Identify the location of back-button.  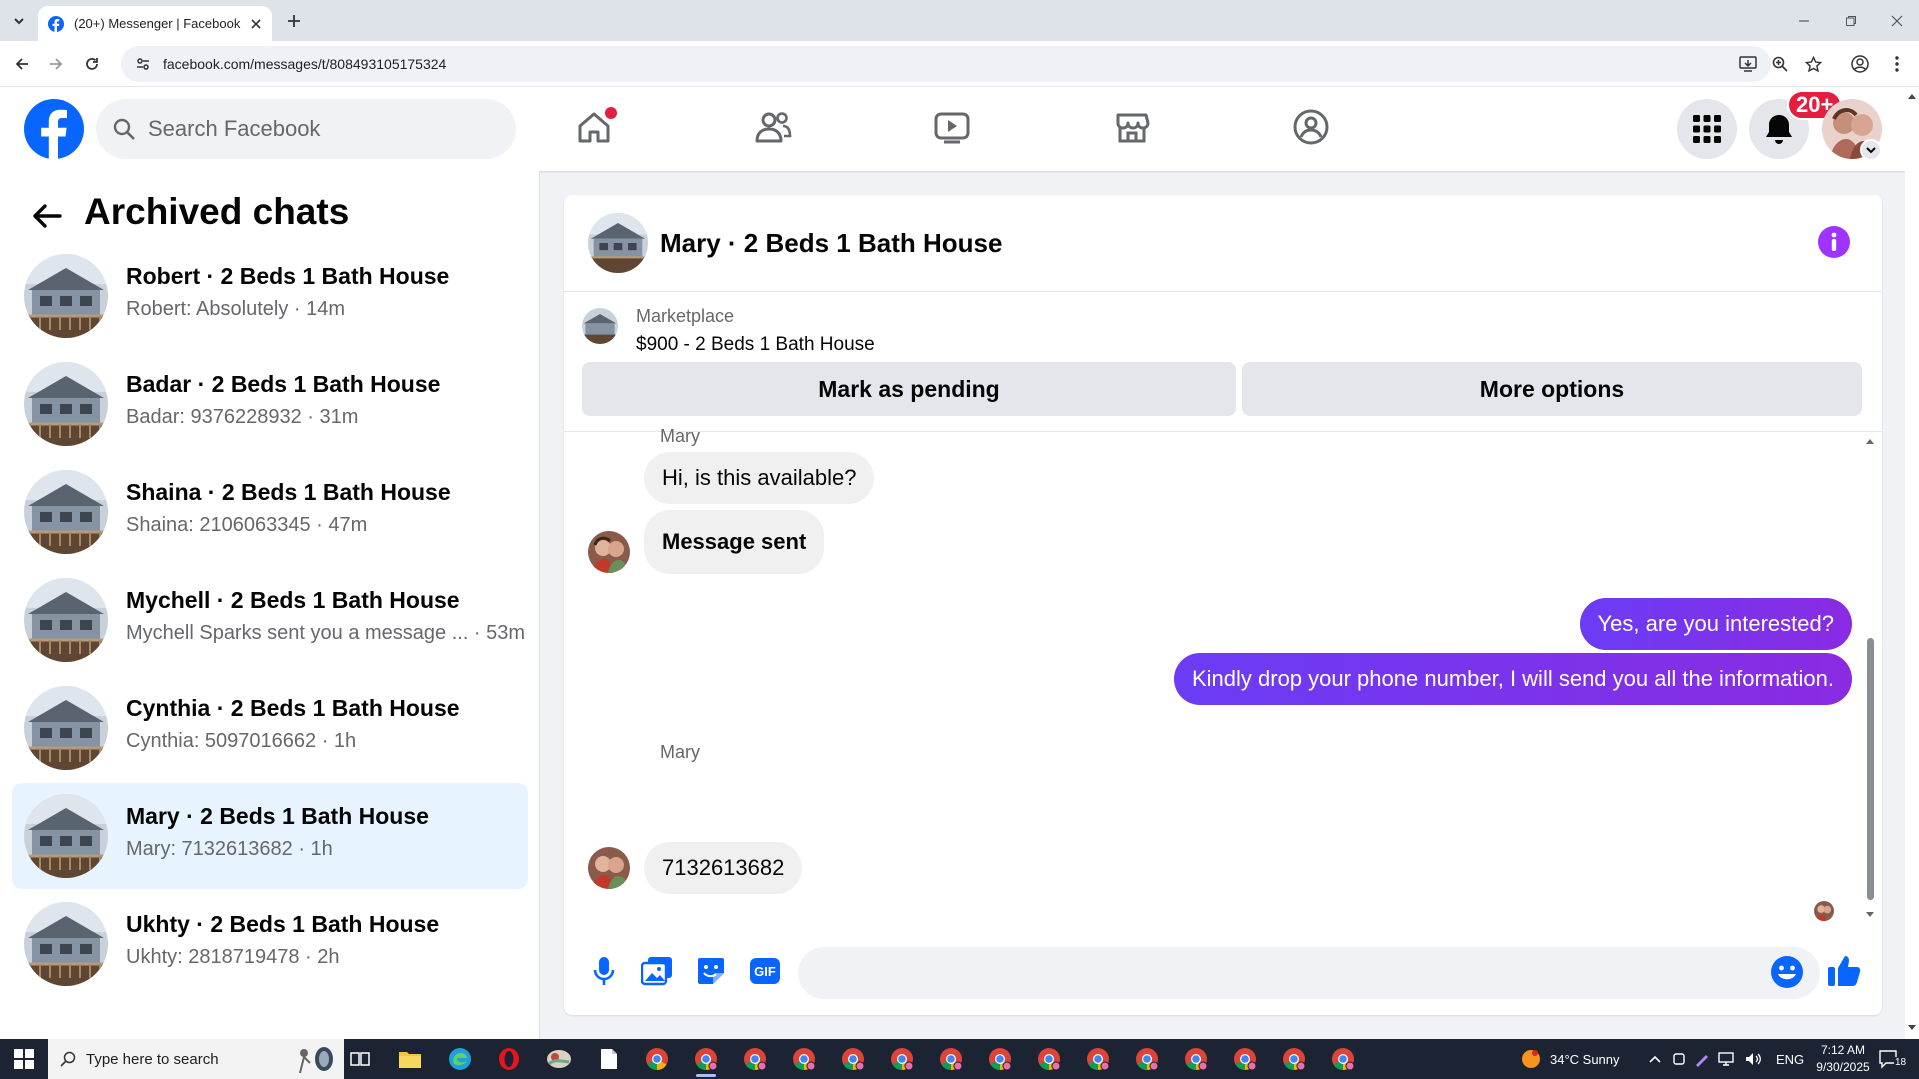
(22, 64).